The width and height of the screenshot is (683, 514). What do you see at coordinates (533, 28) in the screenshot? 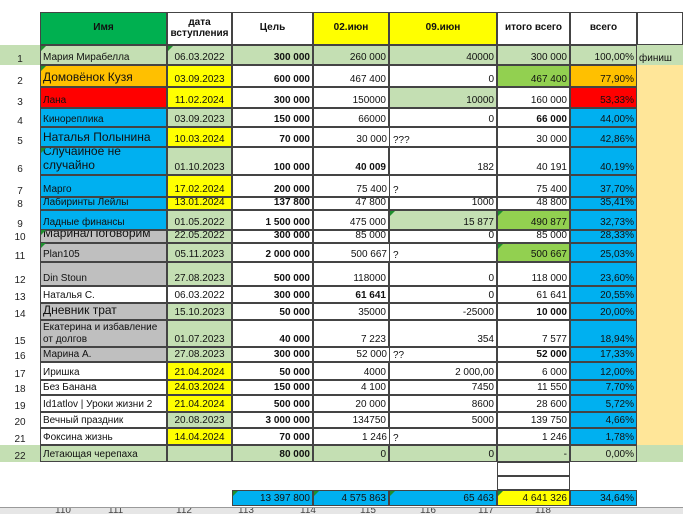
I see `column-header-total: итого всего` at bounding box center [533, 28].